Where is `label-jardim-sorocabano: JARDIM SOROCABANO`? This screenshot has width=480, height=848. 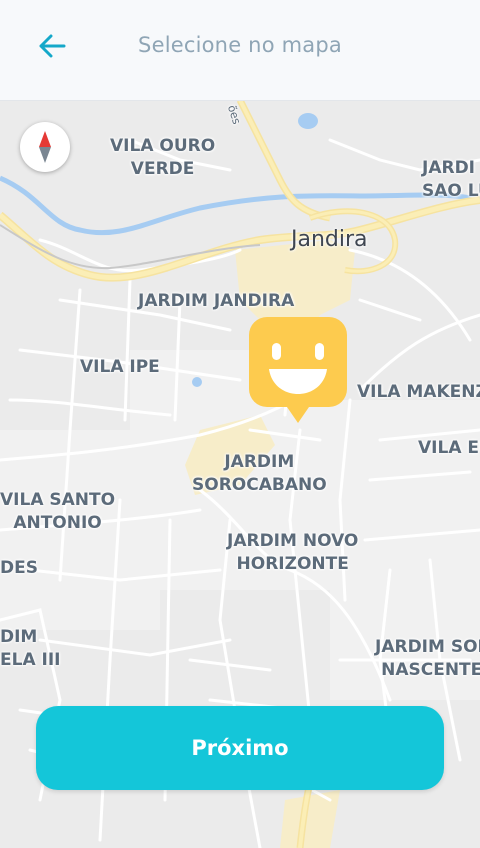
label-jardim-sorocabano: JARDIM SOROCABANO is located at coordinates (259, 473).